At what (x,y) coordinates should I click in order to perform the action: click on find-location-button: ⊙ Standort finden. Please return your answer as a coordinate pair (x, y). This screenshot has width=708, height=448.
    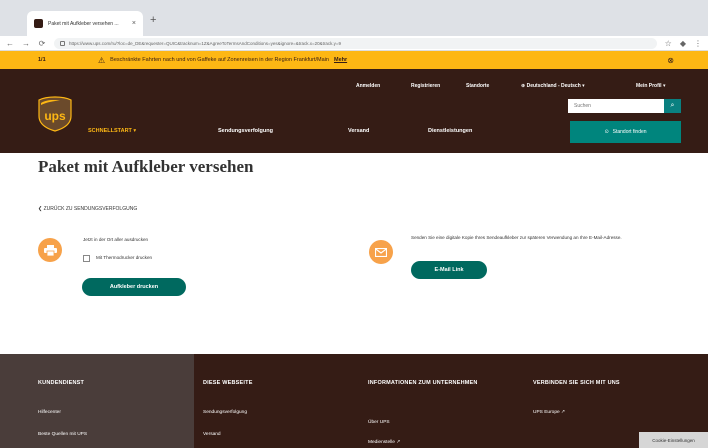
    Looking at the image, I should click on (625, 132).